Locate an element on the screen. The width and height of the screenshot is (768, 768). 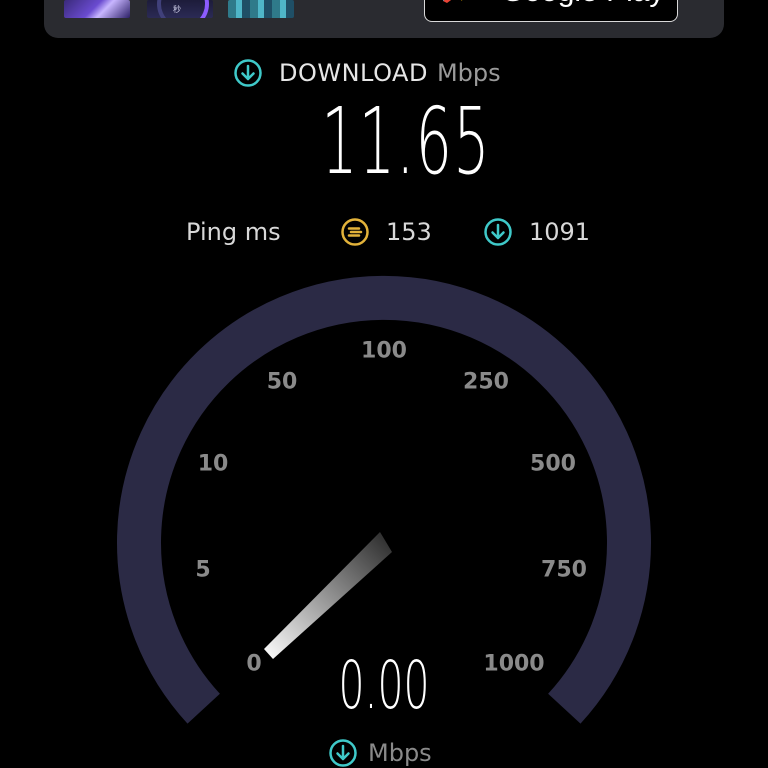
gauge-current-value: 0.00 is located at coordinates (384, 685).